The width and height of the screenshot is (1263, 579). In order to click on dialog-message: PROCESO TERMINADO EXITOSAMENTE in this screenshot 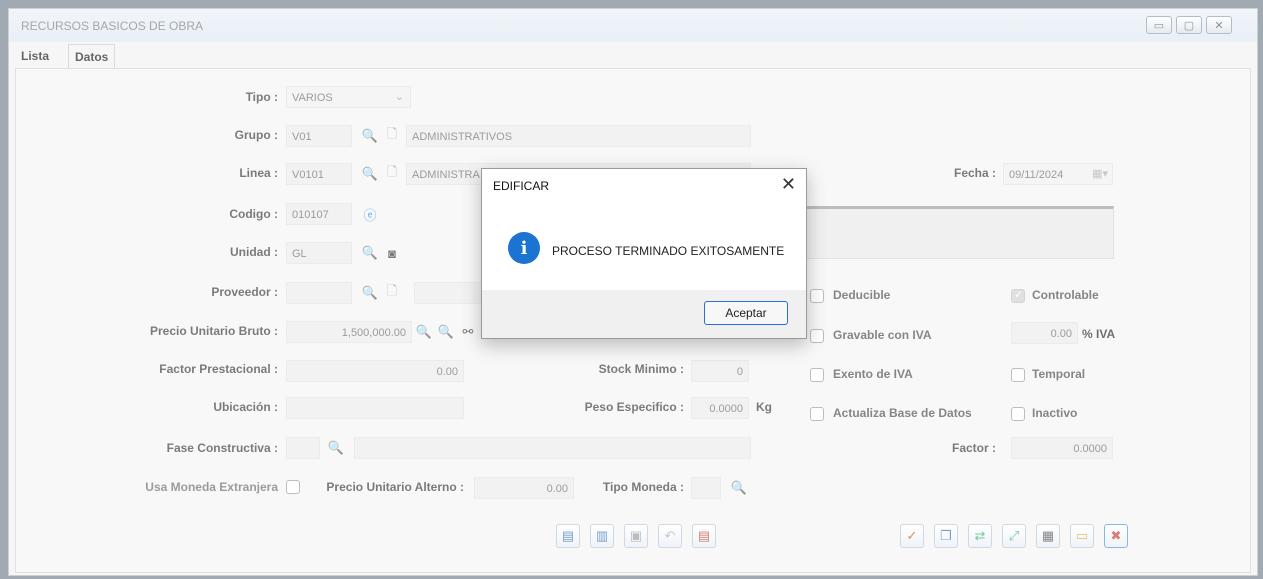, I will do `click(668, 251)`.